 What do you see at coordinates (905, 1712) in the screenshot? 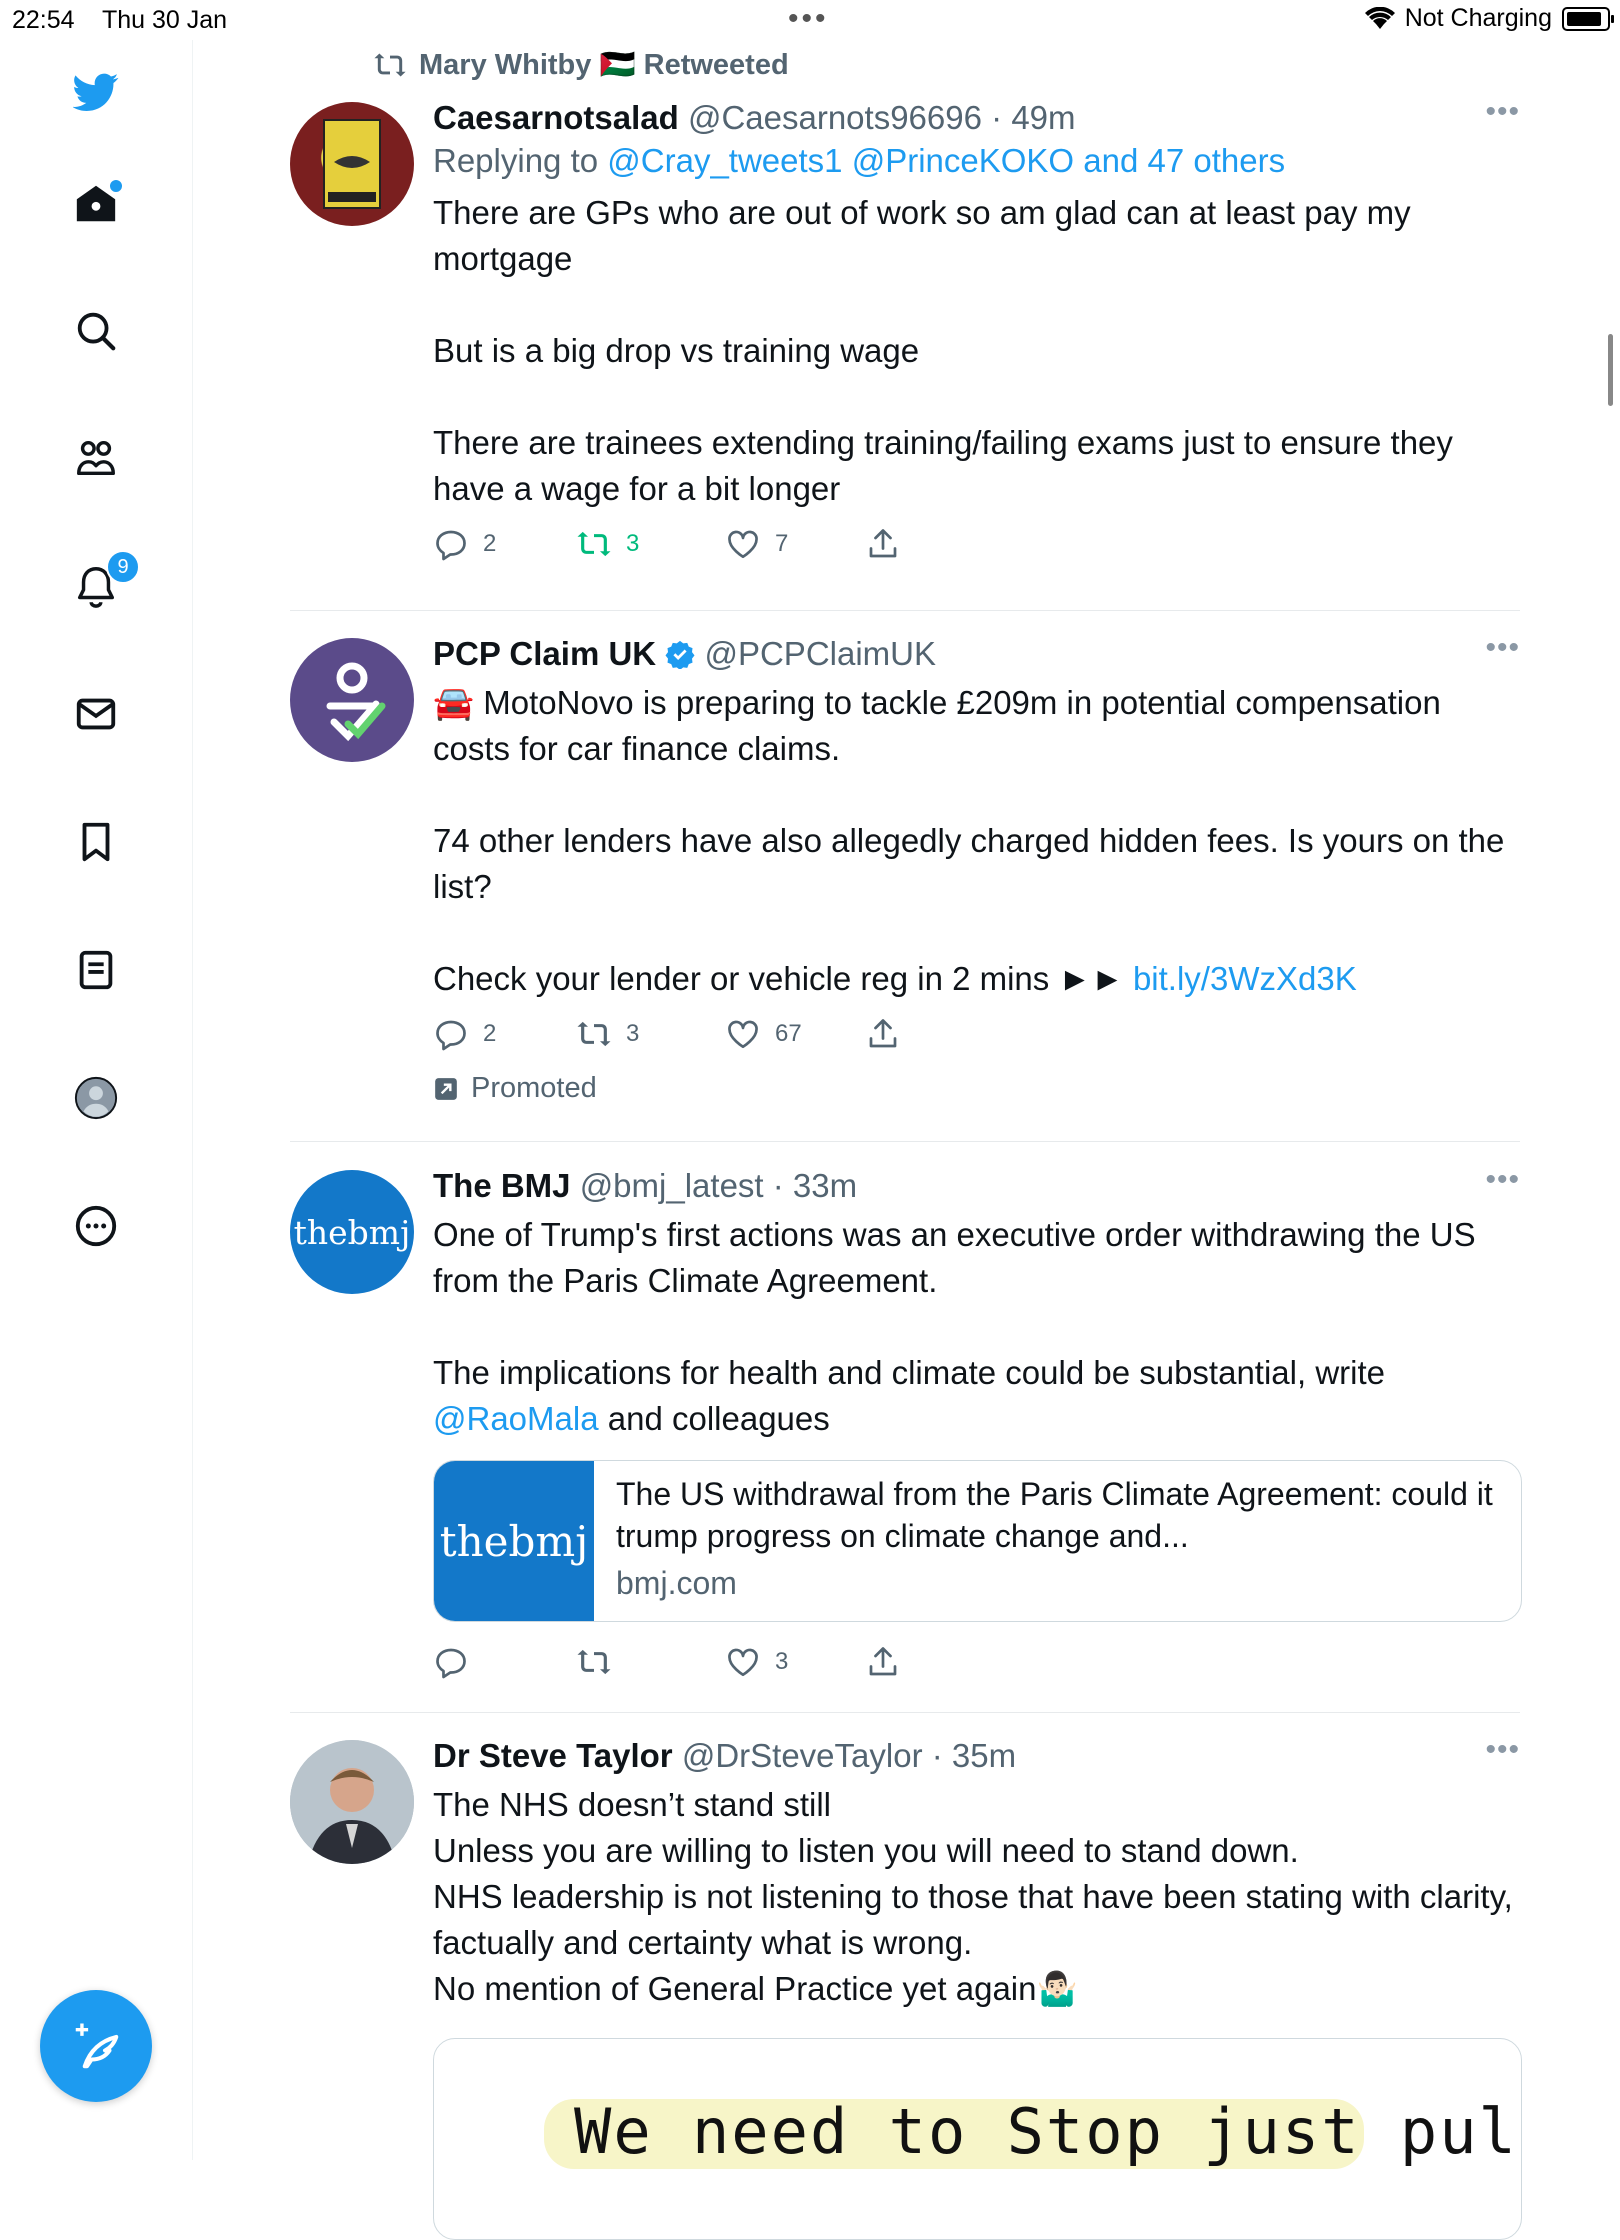
I see `divider` at bounding box center [905, 1712].